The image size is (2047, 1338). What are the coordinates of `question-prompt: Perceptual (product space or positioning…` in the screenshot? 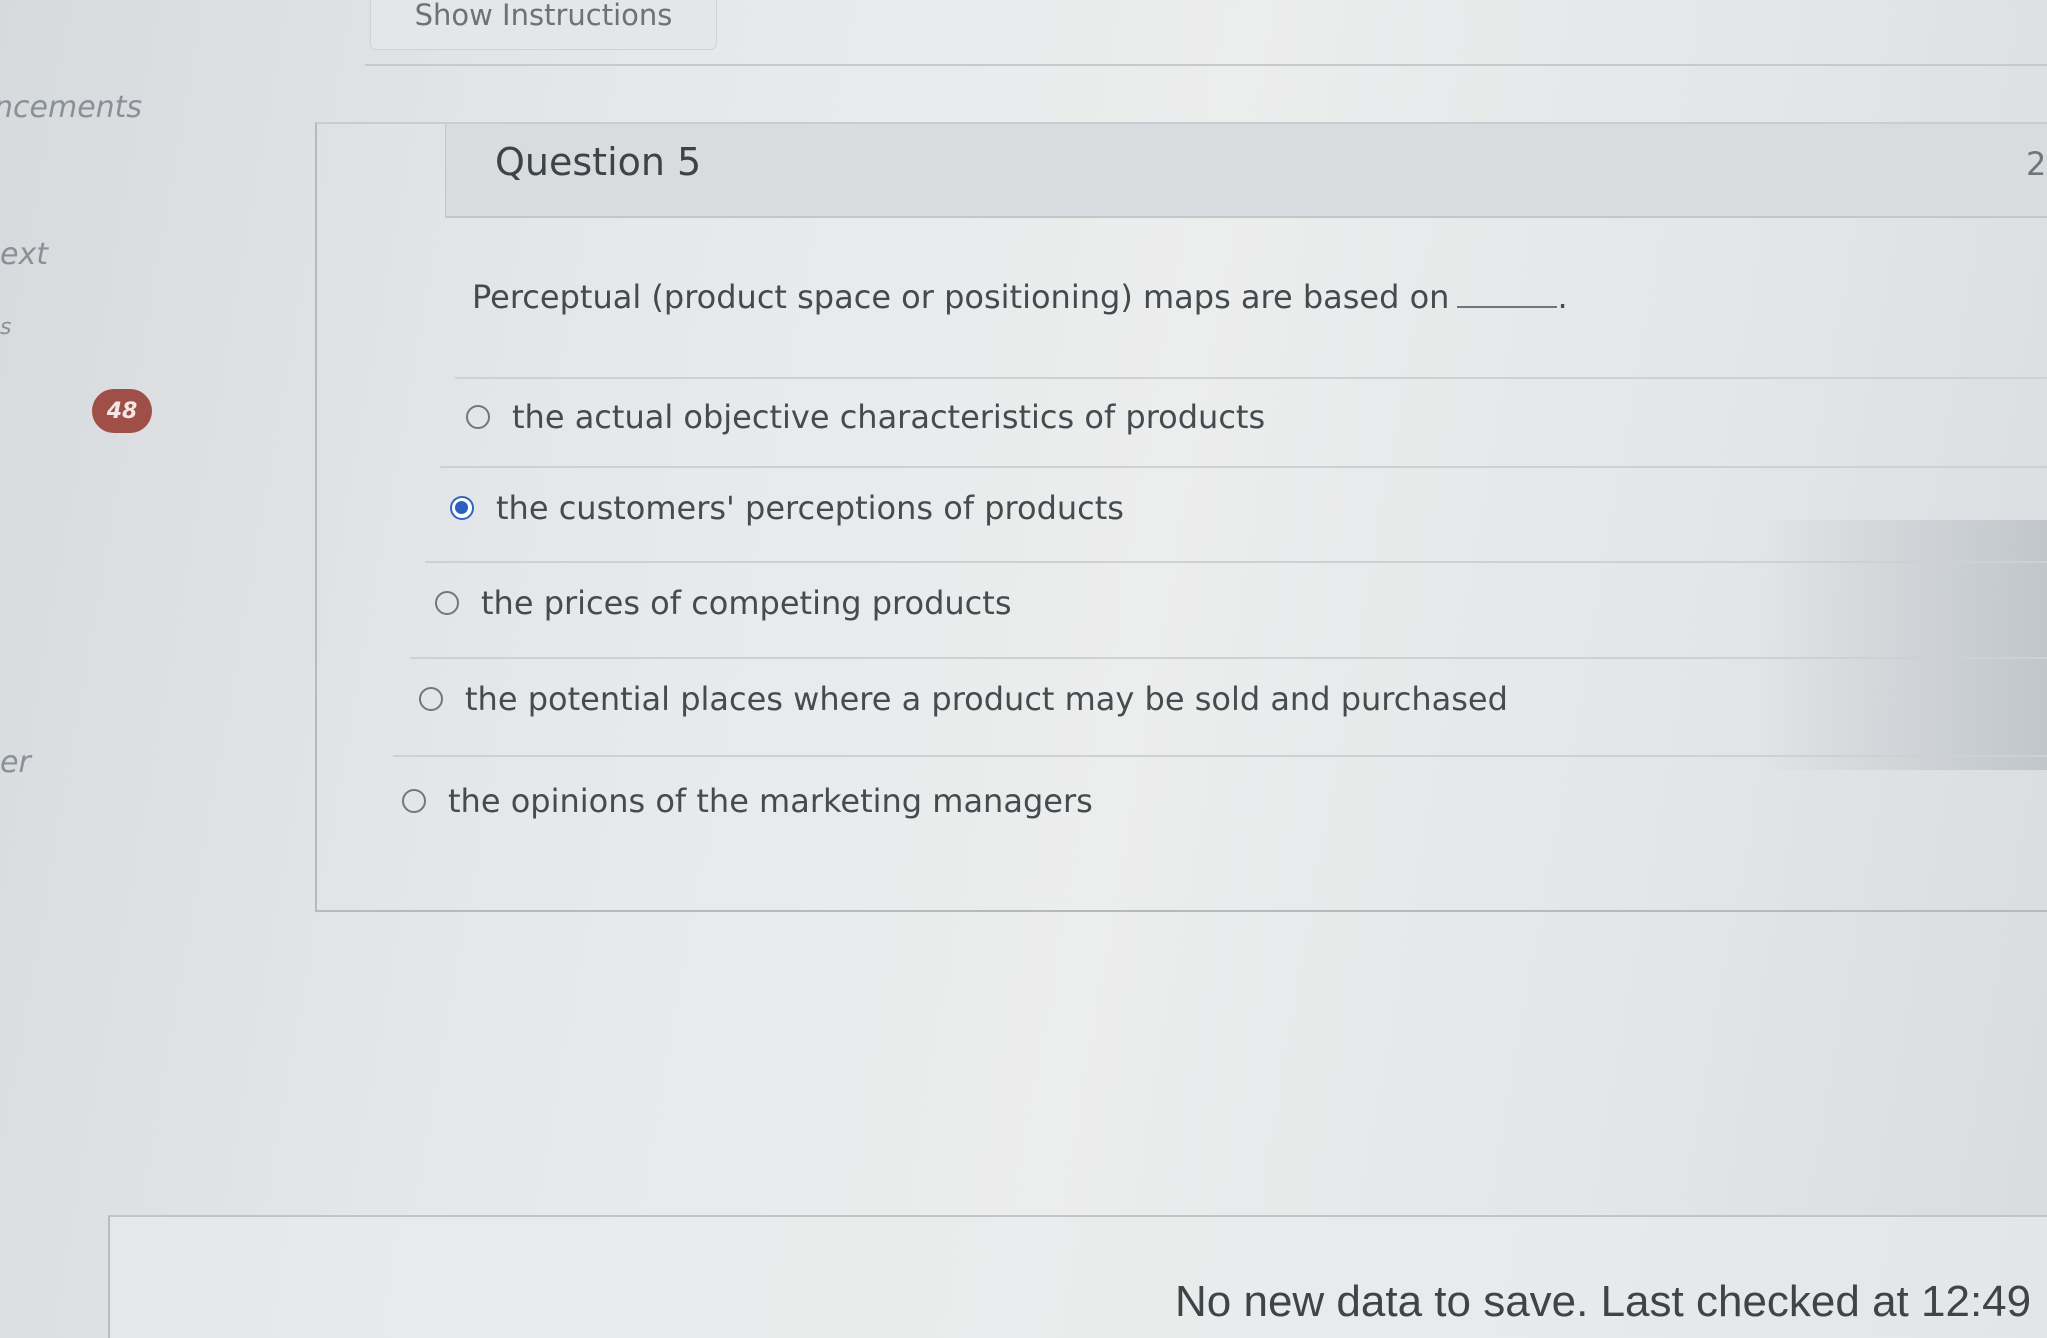 It's located at (1020, 297).